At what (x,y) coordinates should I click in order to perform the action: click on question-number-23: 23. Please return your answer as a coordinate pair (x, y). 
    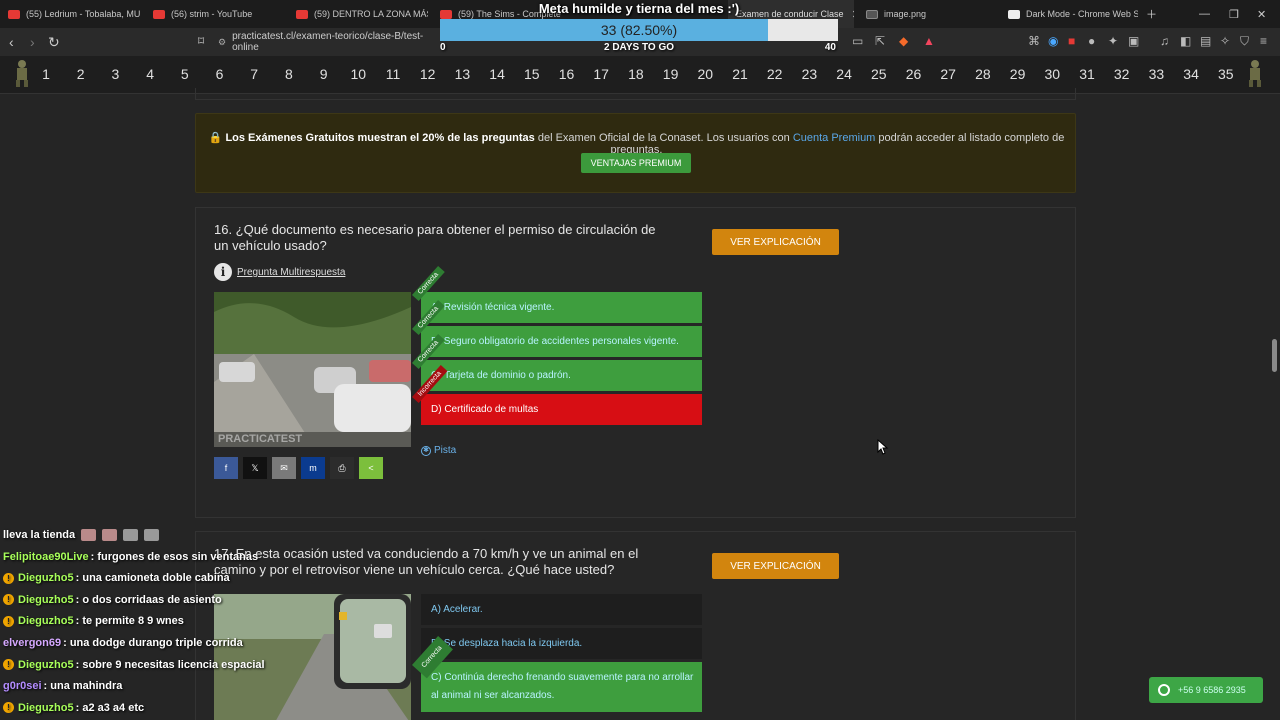
    Looking at the image, I should click on (809, 74).